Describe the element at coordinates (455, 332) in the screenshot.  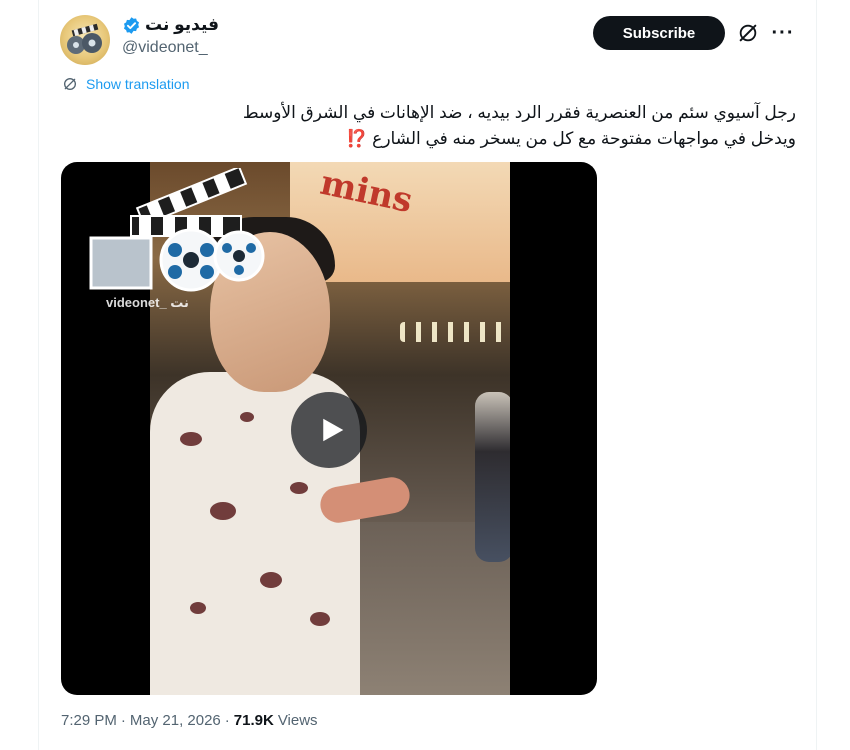
I see `string-lights` at that location.